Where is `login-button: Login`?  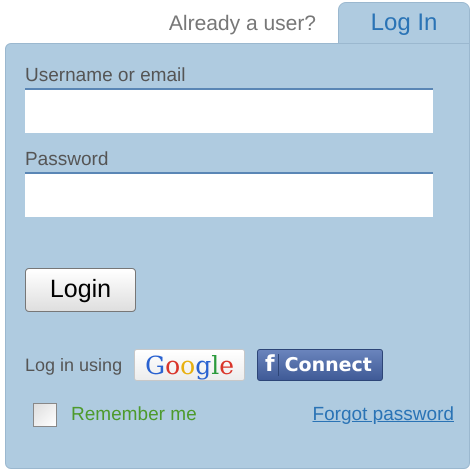
login-button: Login is located at coordinates (80, 290).